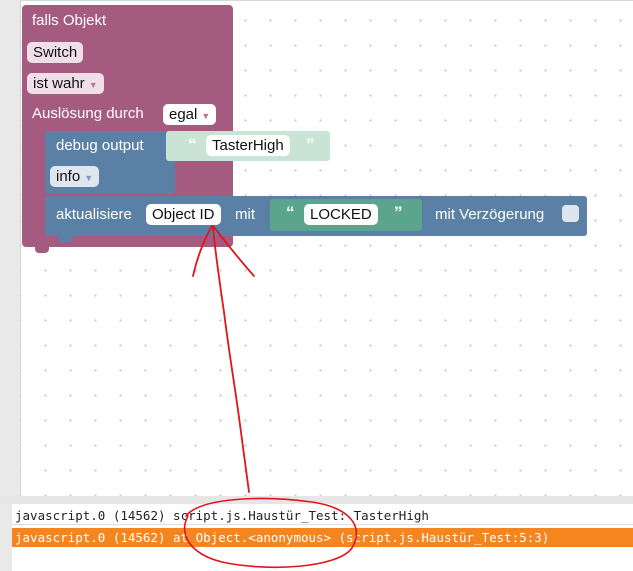  What do you see at coordinates (183, 114) in the screenshot?
I see `trigger-value: egal` at bounding box center [183, 114].